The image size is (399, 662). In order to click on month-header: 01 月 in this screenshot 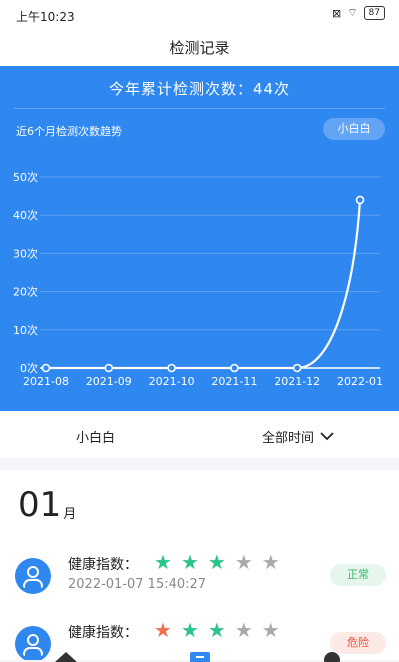, I will do `click(47, 505)`.